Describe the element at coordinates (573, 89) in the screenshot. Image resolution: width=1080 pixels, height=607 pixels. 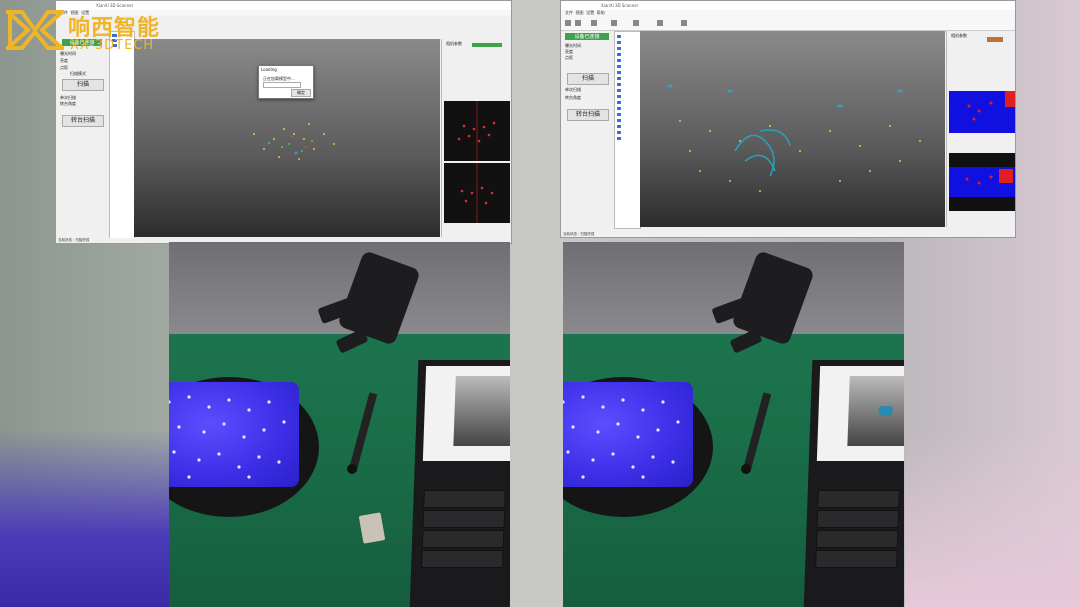
I see `field-single-scan: 单次扫描` at that location.